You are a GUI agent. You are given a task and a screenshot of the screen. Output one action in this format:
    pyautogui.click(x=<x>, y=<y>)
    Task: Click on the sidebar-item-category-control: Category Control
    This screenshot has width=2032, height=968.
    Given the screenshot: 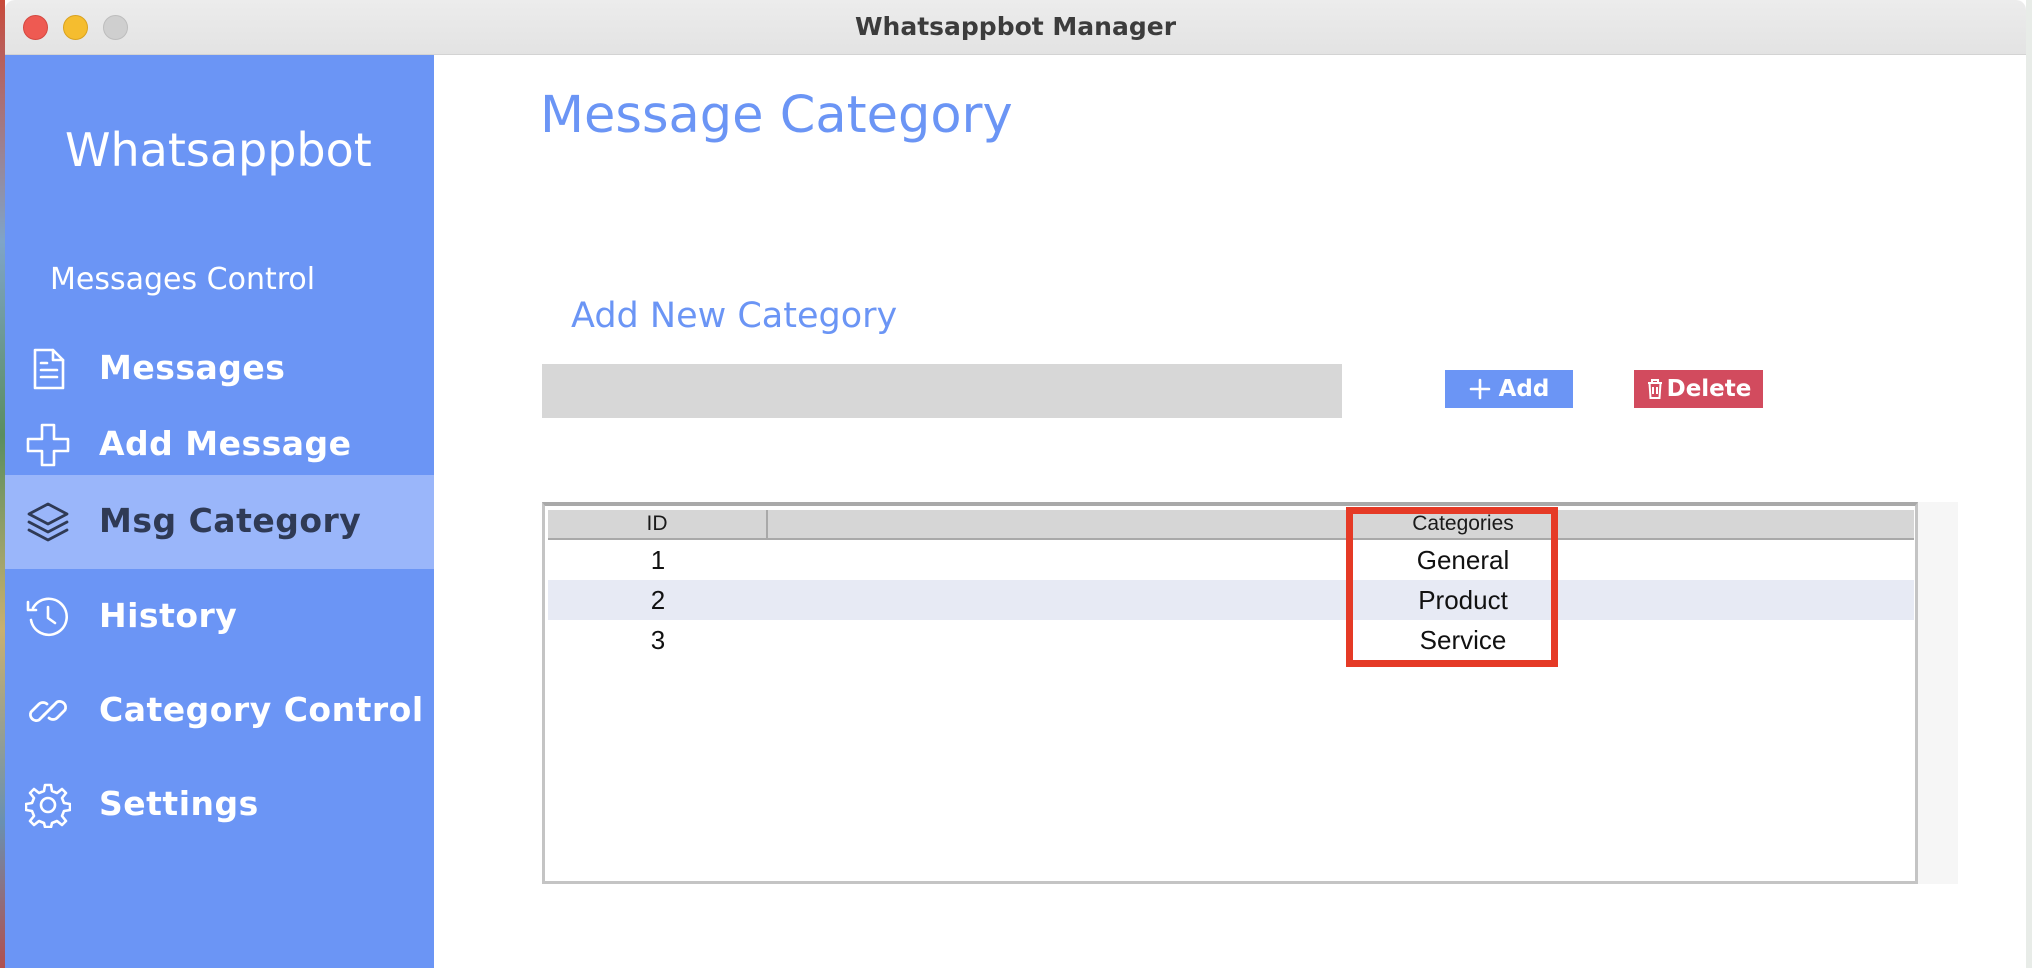 What is the action you would take?
    pyautogui.click(x=219, y=711)
    